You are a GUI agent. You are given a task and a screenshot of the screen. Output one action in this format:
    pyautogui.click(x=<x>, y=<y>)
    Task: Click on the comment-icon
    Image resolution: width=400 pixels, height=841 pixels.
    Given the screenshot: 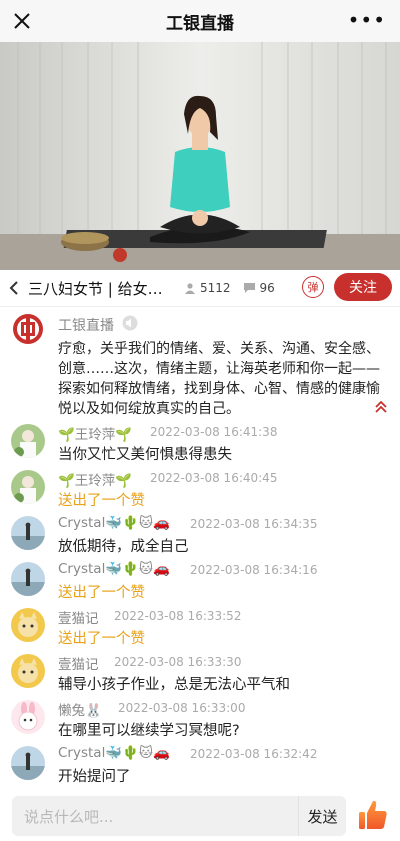 What is the action you would take?
    pyautogui.click(x=249, y=288)
    